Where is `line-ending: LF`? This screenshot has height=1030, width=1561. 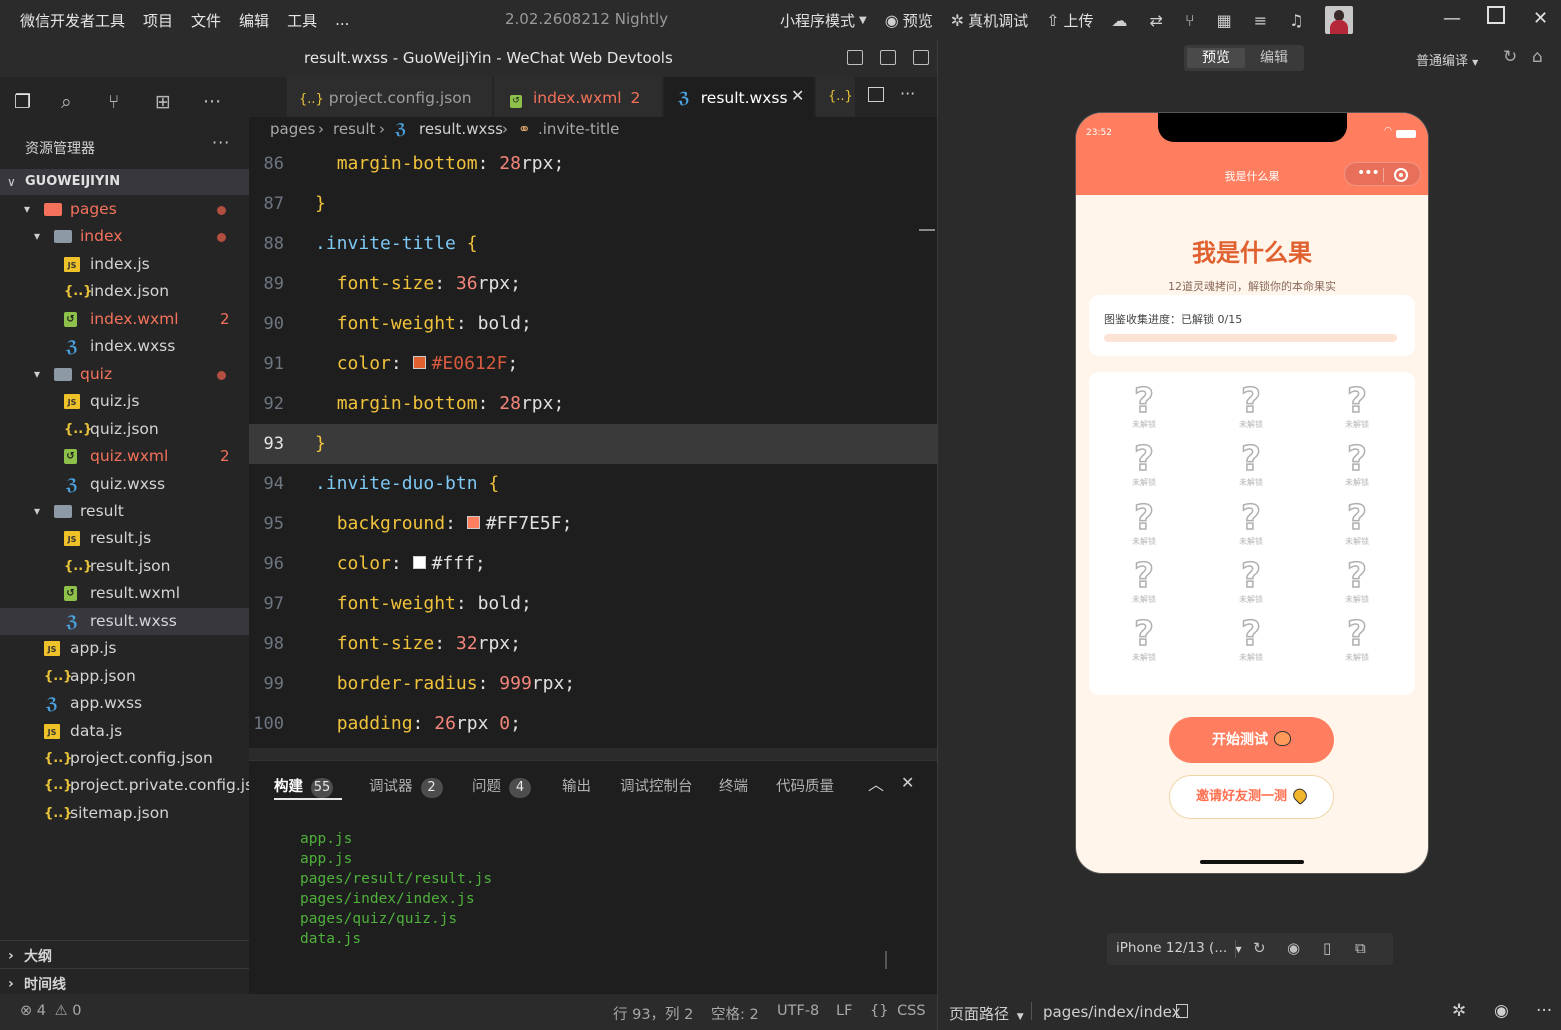 line-ending: LF is located at coordinates (844, 1011).